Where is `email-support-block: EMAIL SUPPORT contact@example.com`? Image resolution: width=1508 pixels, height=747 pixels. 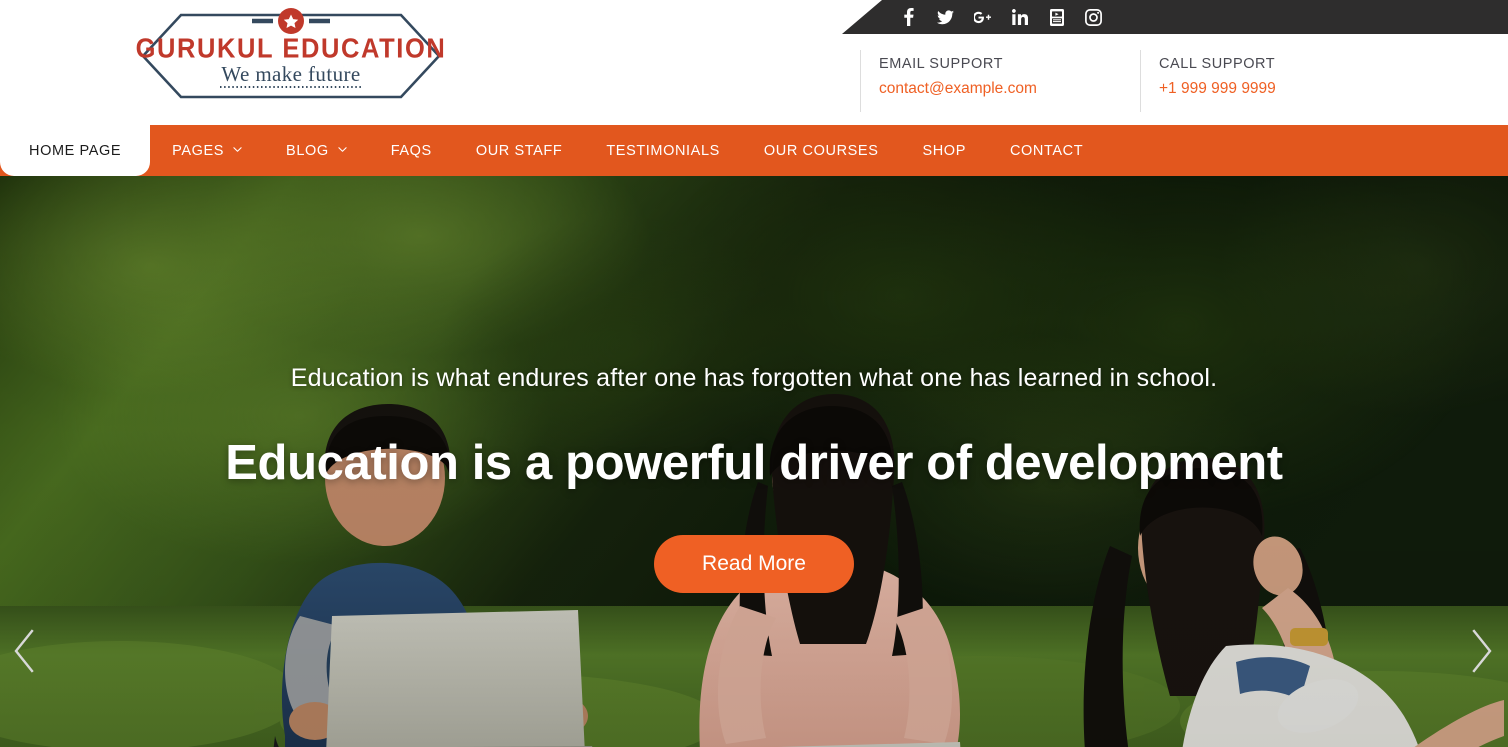 email-support-block: EMAIL SUPPORT contact@example.com is located at coordinates (992, 81).